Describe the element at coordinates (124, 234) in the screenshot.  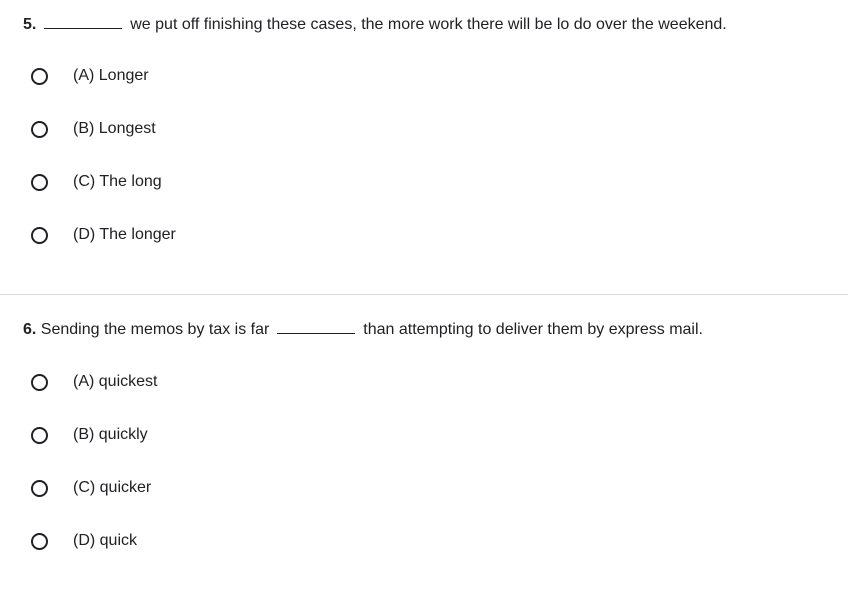
I see `option-label: (D) The longer` at that location.